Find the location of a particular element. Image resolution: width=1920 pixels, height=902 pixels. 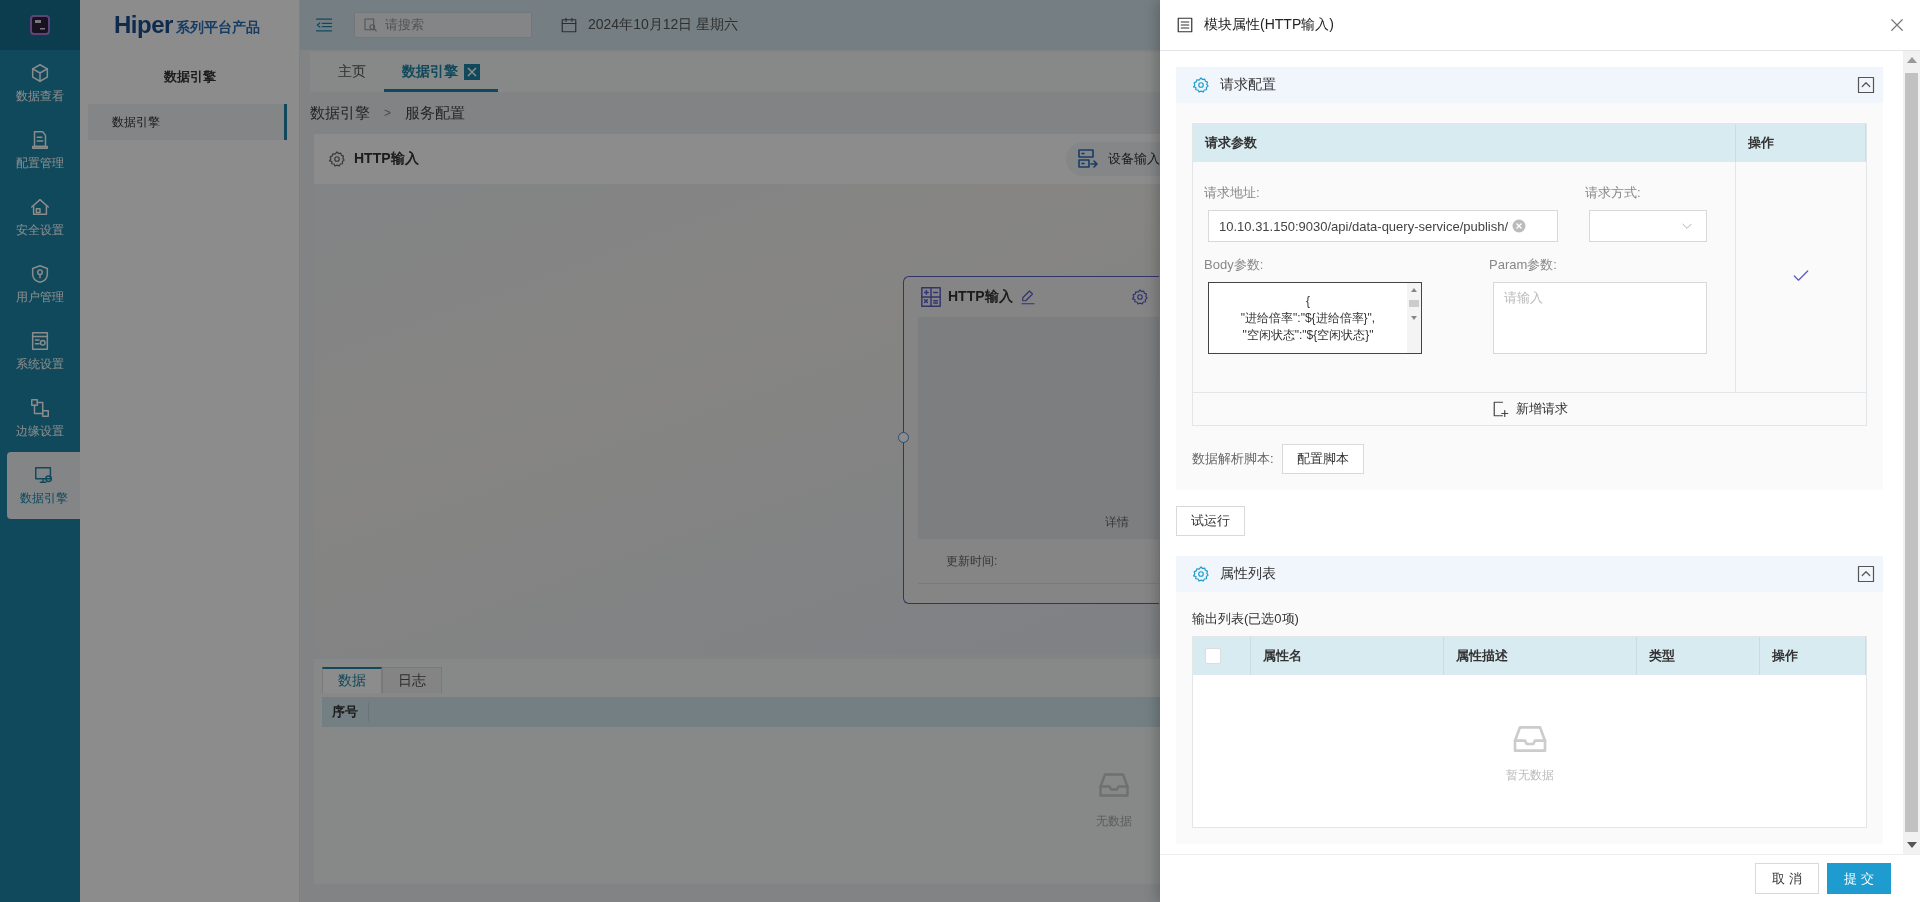

scrollbar-drawing is located at coordinates (1414, 304).